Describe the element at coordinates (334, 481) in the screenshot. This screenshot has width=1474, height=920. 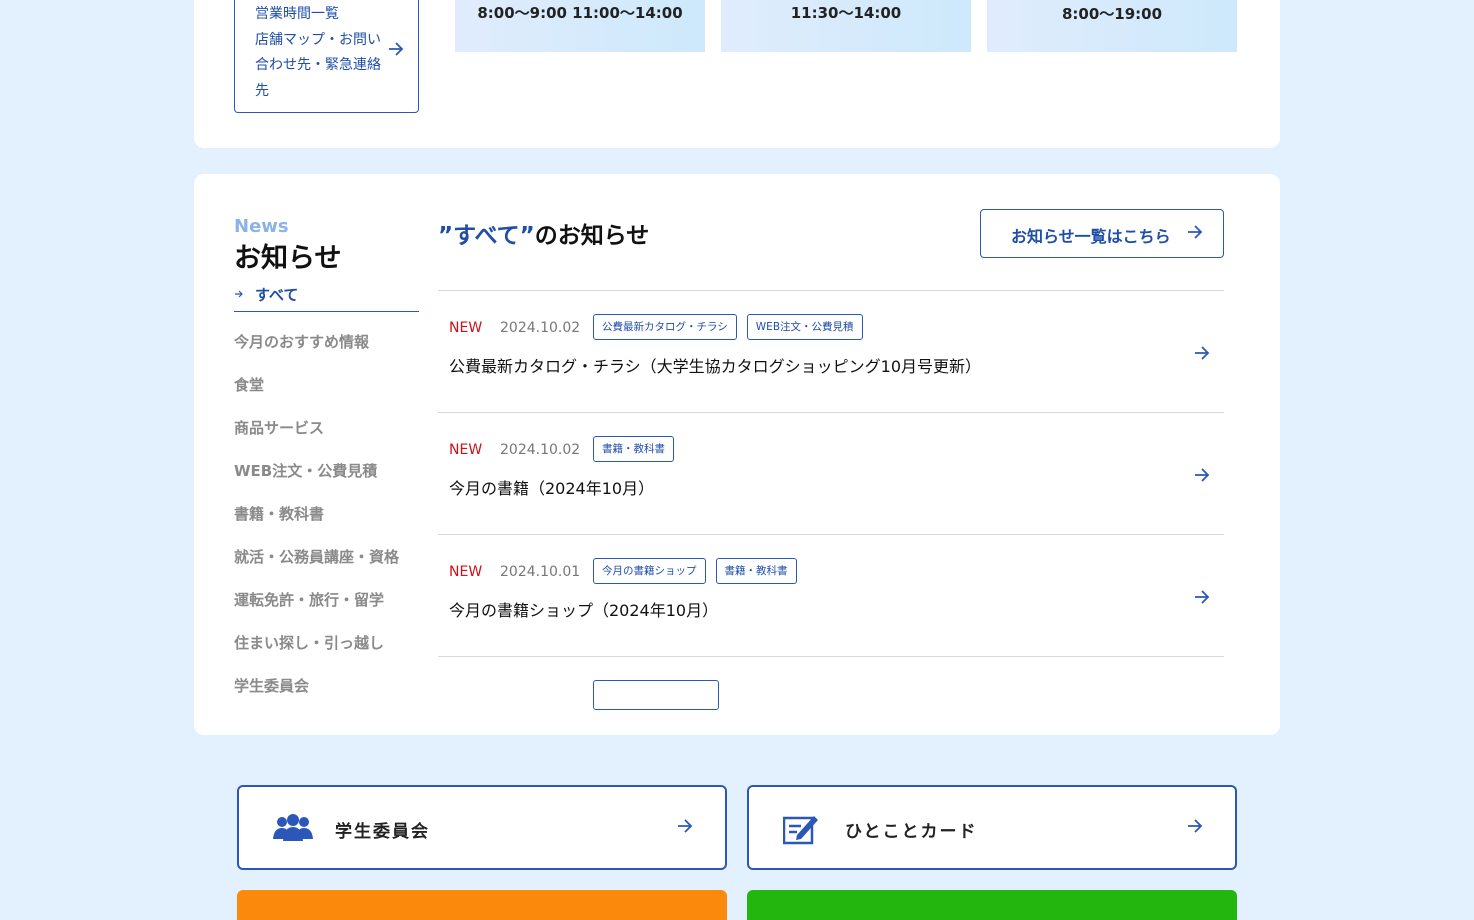
I see `category-item: WEB注文・公費見積` at that location.